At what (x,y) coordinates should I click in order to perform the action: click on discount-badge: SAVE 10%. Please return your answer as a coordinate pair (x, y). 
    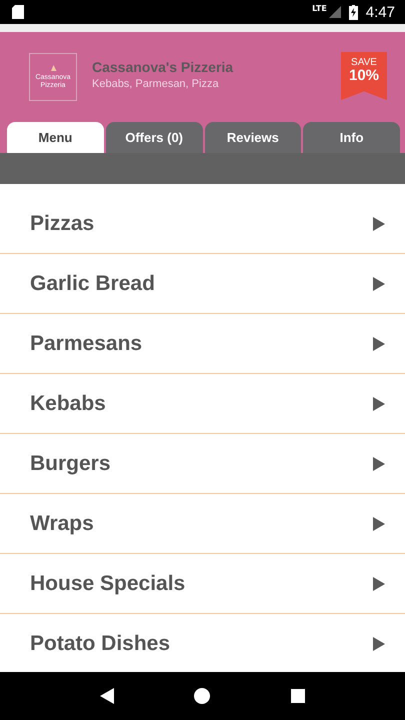
    Looking at the image, I should click on (364, 76).